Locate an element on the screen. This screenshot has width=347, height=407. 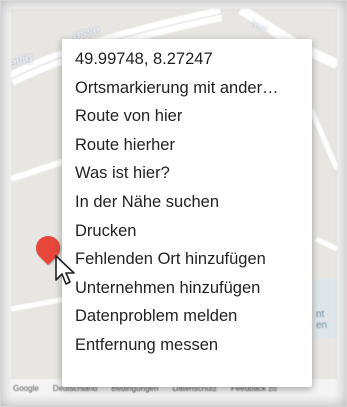
side-text-2: en is located at coordinates (322, 325).